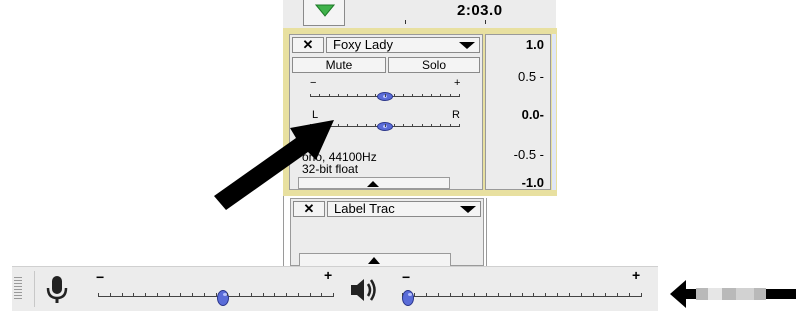 The width and height of the screenshot is (796, 313). Describe the element at coordinates (528, 154) in the screenshot. I see `ruler-label: -0.5 -` at that location.